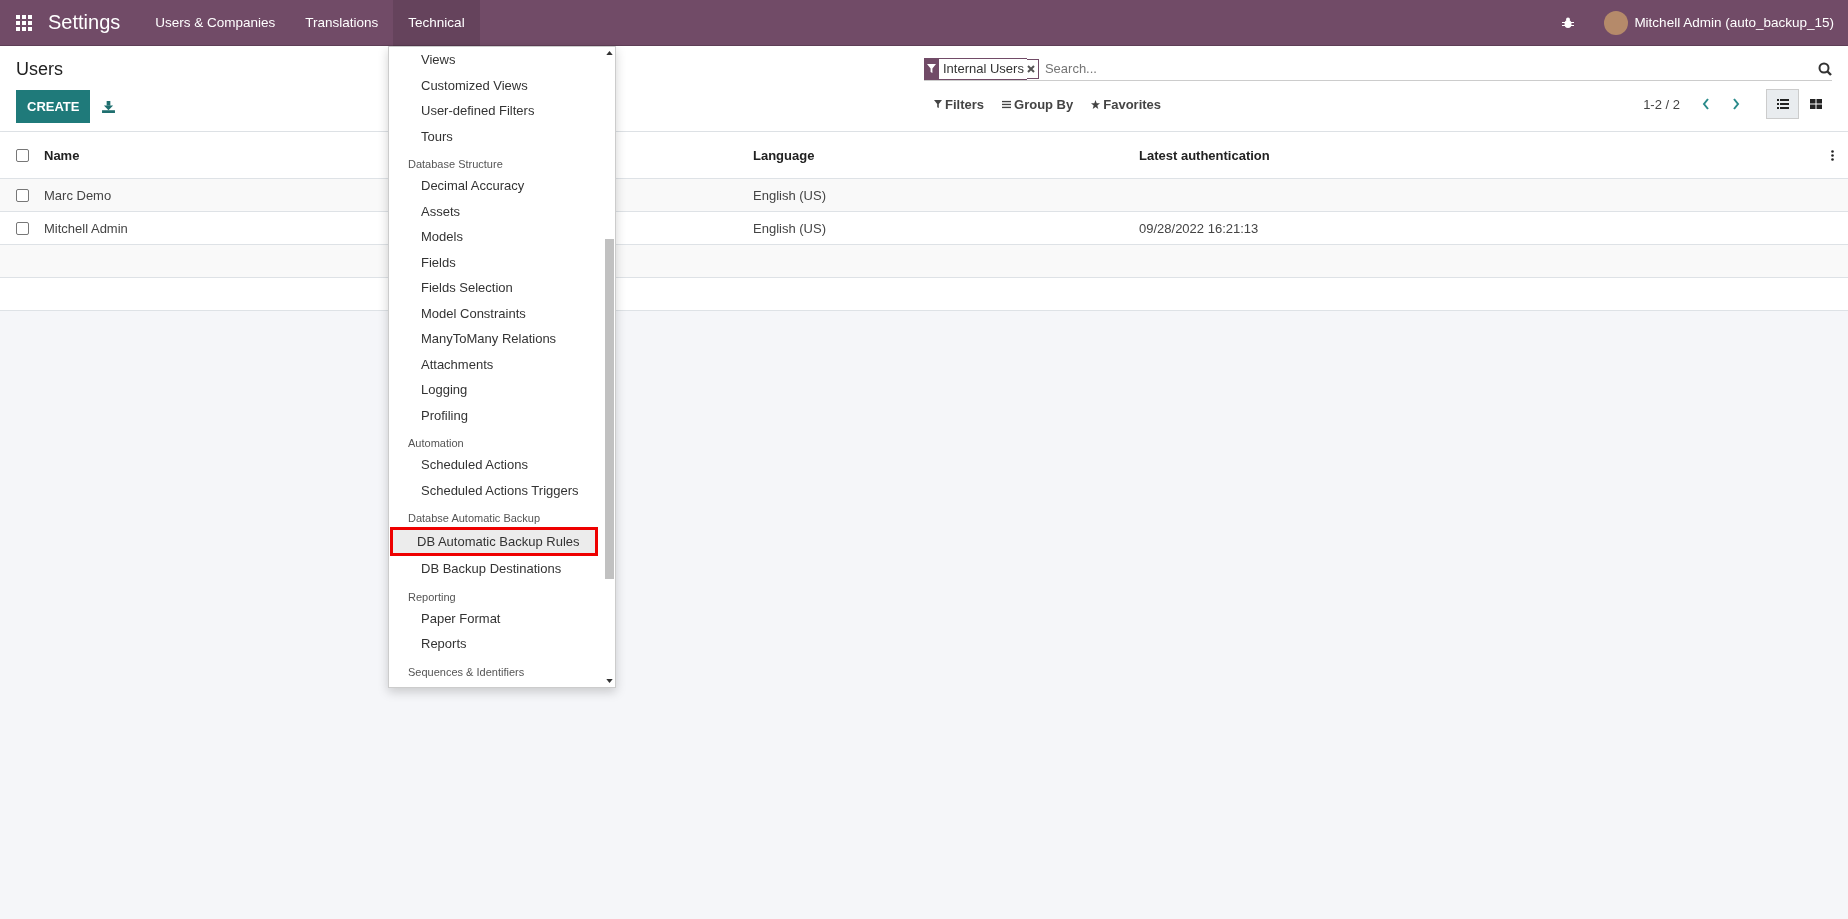  Describe the element at coordinates (609, 53) in the screenshot. I see `scroll-up-icon` at that location.